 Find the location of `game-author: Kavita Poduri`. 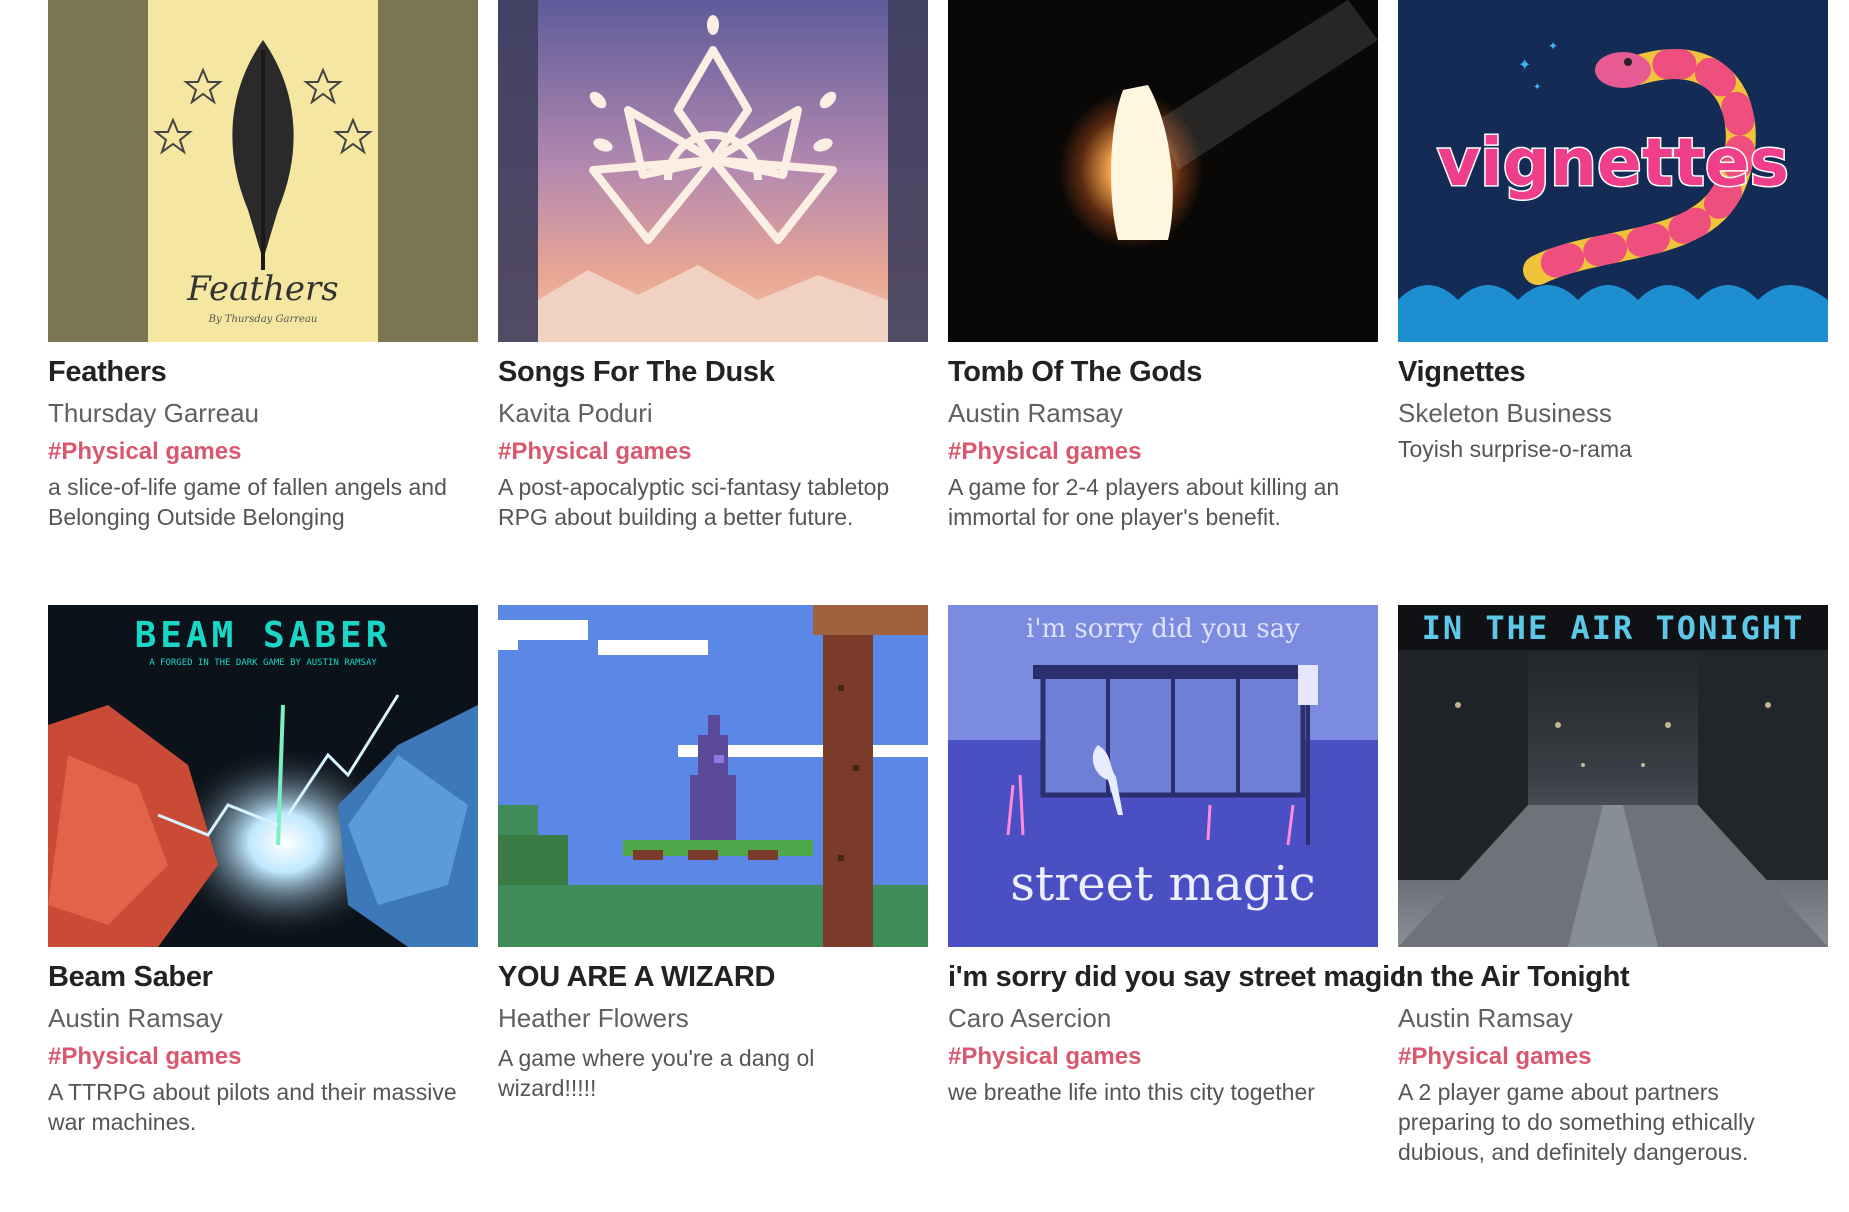

game-author: Kavita Poduri is located at coordinates (713, 413).